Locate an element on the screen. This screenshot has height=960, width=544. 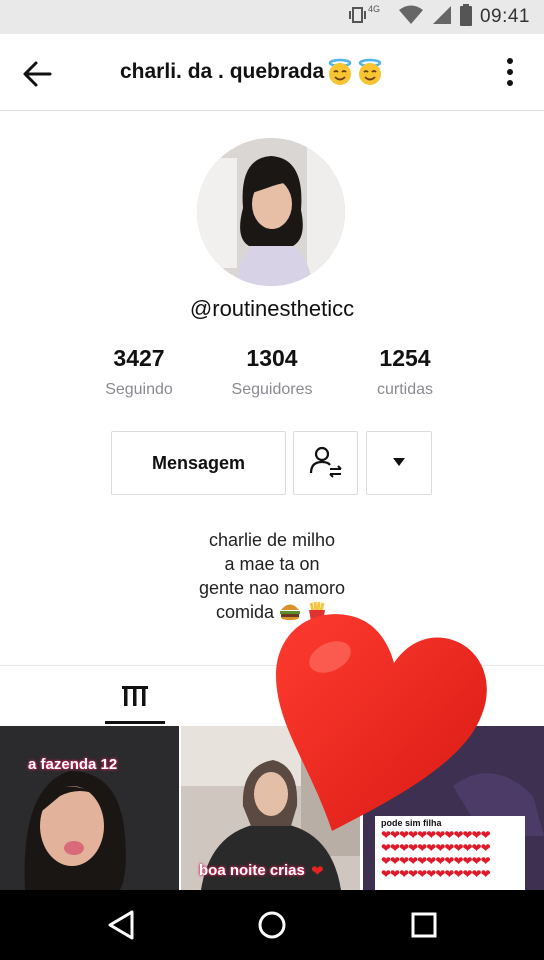
stat-likes: 1254 curtidas is located at coordinates (405, 372).